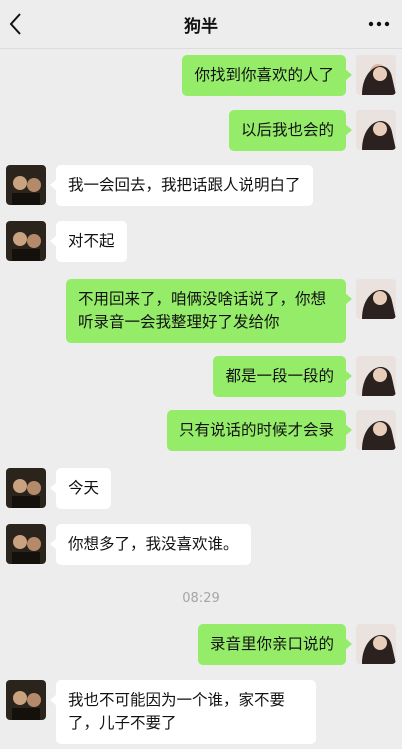 Image resolution: width=402 pixels, height=749 pixels. I want to click on message-bubble-self: 以后我也会的, so click(290, 130).